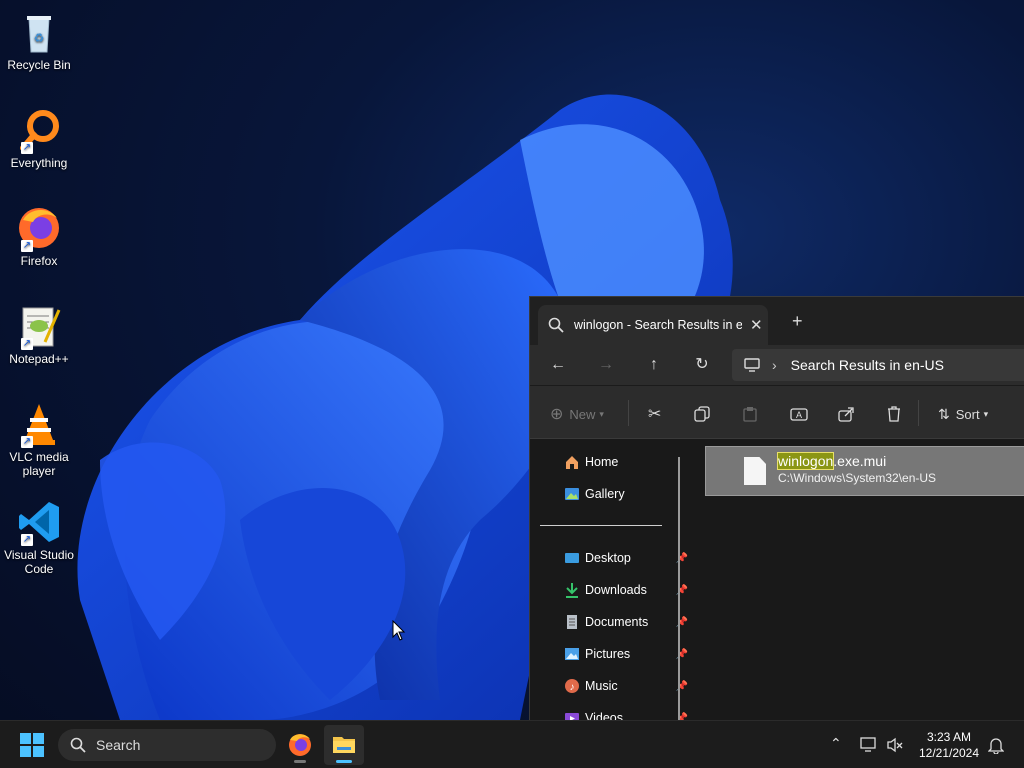 The width and height of the screenshot is (1024, 768). Describe the element at coordinates (617, 622) in the screenshot. I see `nav-item-label: Documents` at that location.